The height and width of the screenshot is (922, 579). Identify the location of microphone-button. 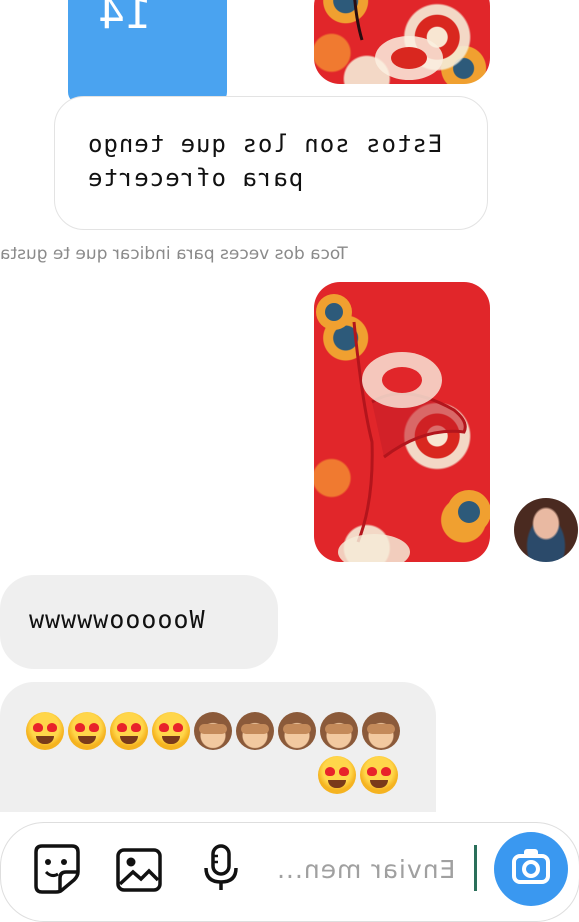
(221, 868).